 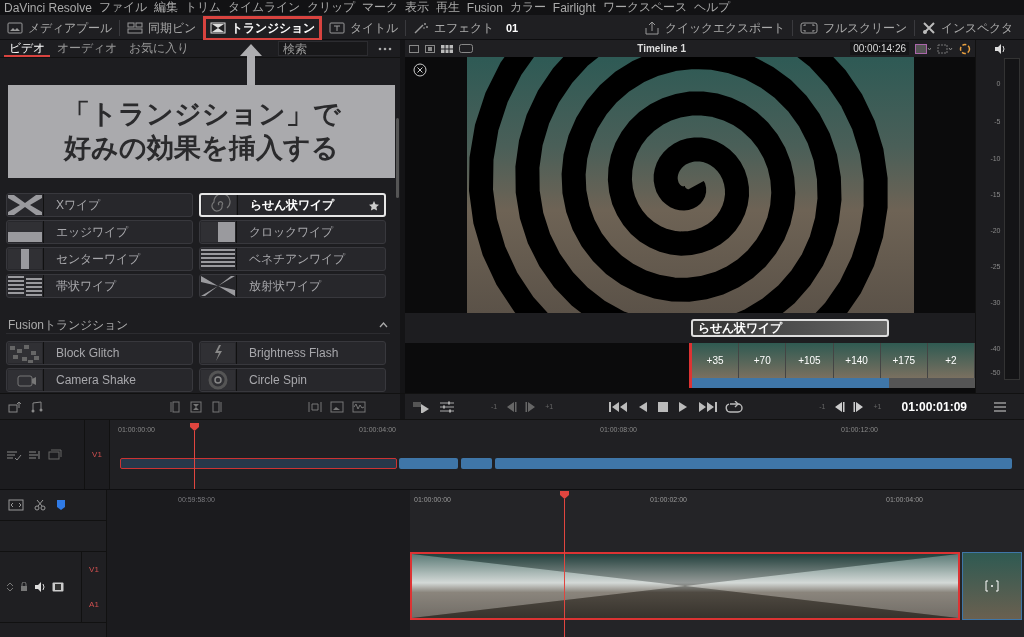 What do you see at coordinates (165, 8) in the screenshot?
I see `menu-item: 編集` at bounding box center [165, 8].